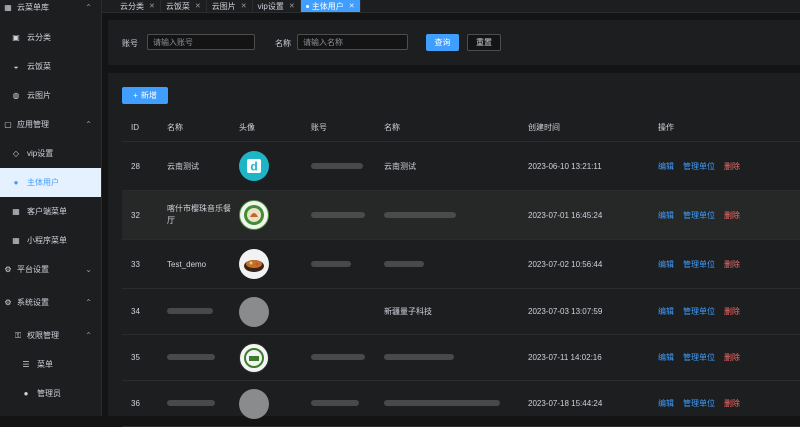 This screenshot has width=800, height=427. I want to click on table-row: 35 2023-07-11 14:02:16 编辑 管理单位 删除, so click(461, 357).